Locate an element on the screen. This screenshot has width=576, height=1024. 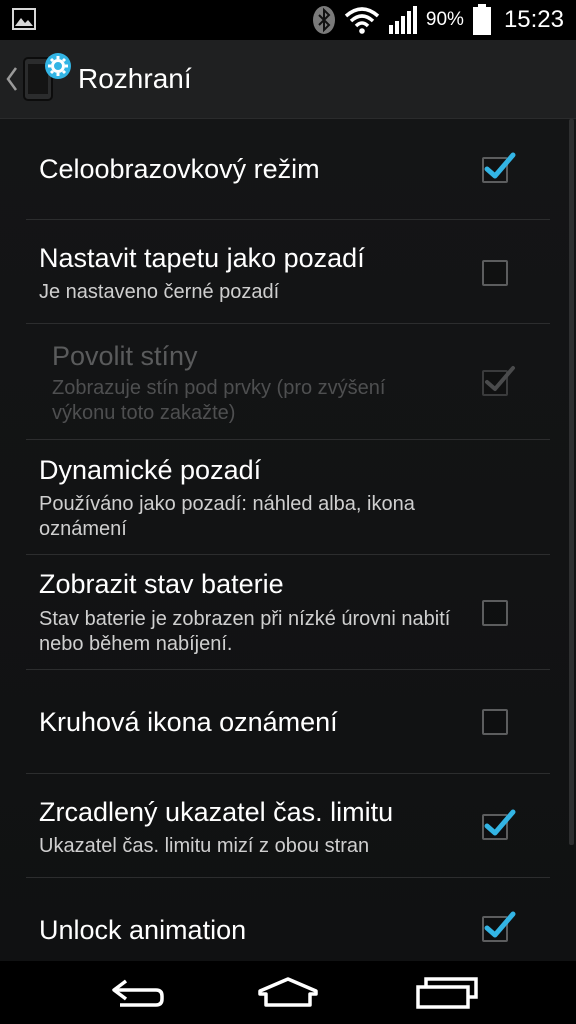
setting-summary: Je nastaveno černé pozadí is located at coordinates (159, 292).